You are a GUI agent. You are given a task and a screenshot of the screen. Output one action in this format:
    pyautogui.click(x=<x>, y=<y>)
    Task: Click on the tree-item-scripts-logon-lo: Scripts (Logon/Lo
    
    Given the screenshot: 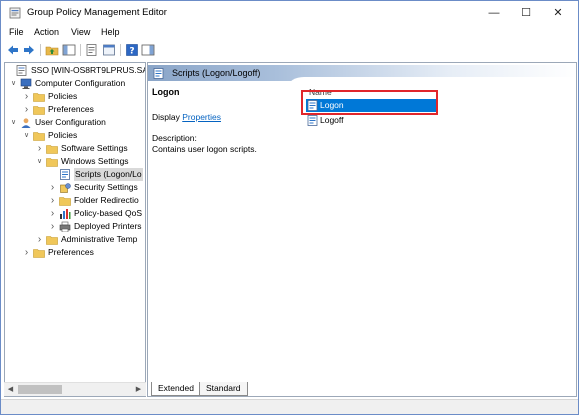 What is the action you would take?
    pyautogui.click(x=96, y=174)
    